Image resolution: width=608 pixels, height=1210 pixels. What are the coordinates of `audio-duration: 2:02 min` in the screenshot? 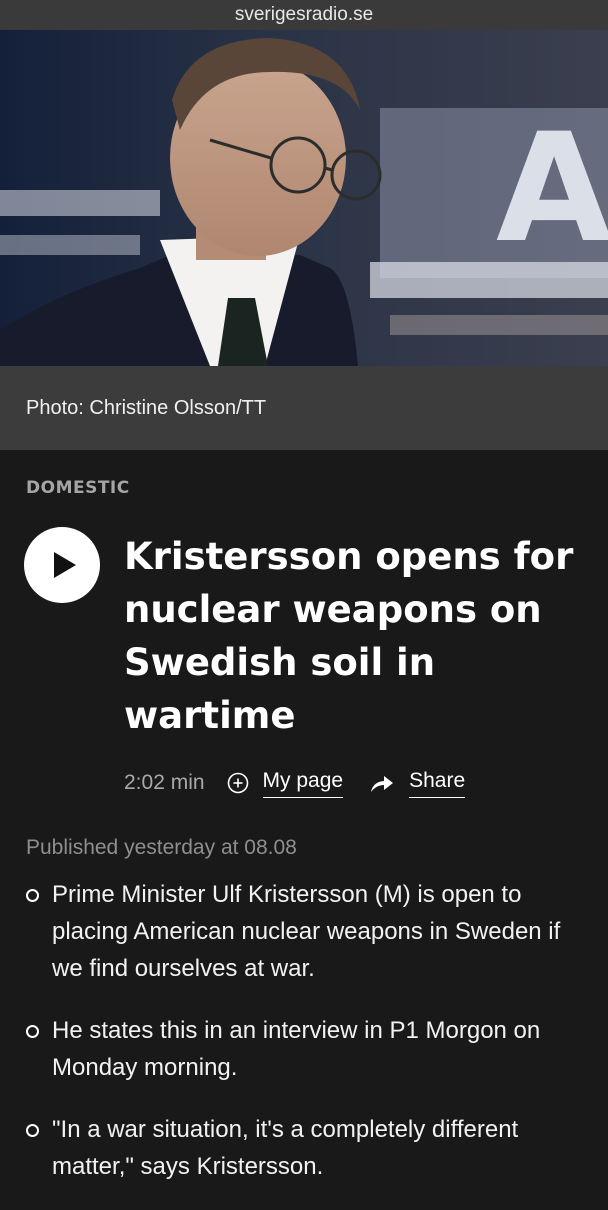 It's located at (164, 782).